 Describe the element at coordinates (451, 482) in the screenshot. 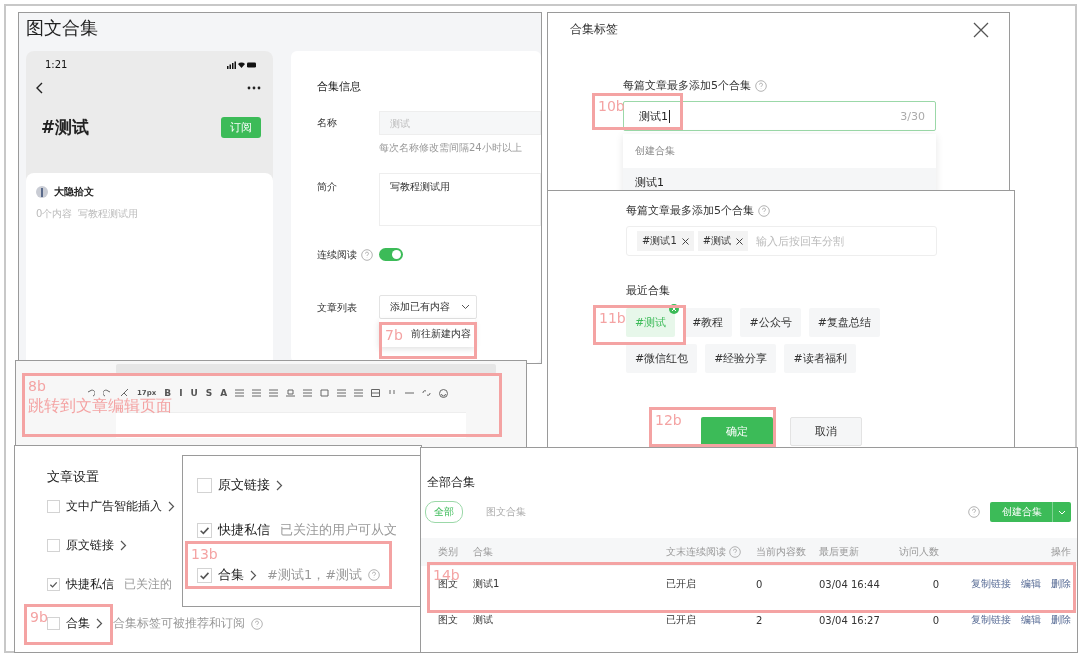

I see `collections-title: 全部合集` at that location.